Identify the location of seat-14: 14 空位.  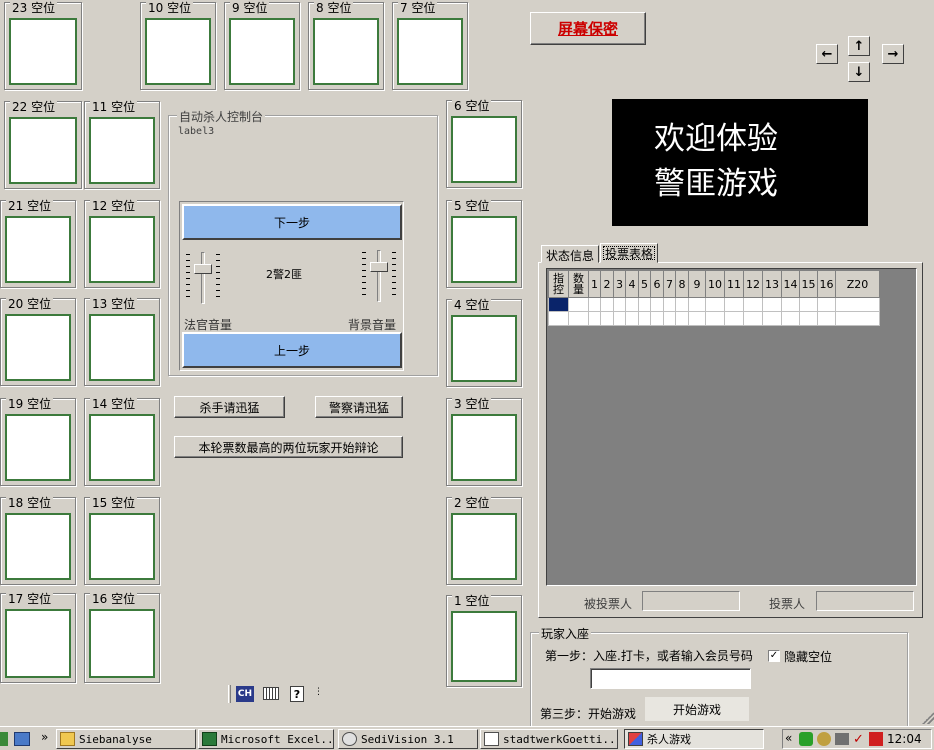
(122, 442).